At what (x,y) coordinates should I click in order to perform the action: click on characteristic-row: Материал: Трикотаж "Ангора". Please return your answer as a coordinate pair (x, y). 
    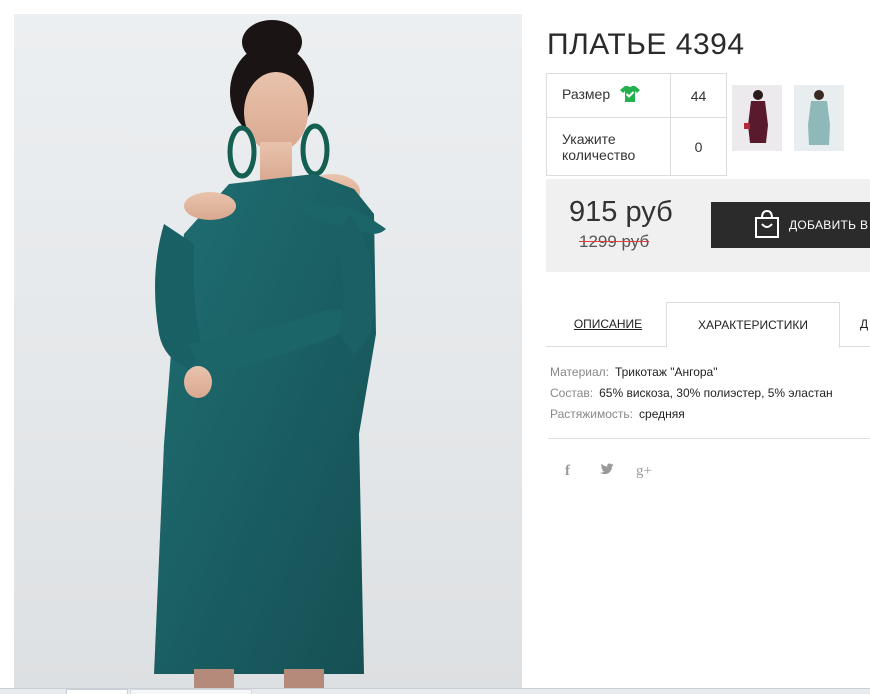
    Looking at the image, I should click on (691, 372).